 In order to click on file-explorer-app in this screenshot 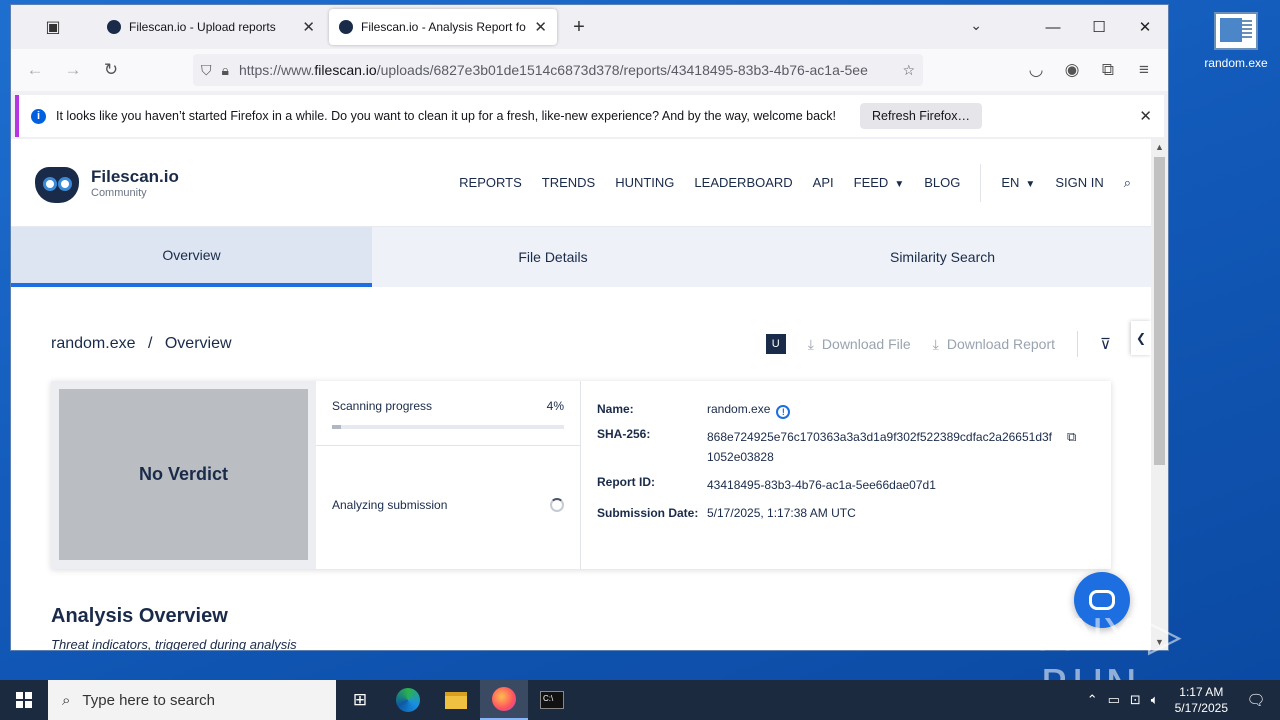, I will do `click(456, 700)`.